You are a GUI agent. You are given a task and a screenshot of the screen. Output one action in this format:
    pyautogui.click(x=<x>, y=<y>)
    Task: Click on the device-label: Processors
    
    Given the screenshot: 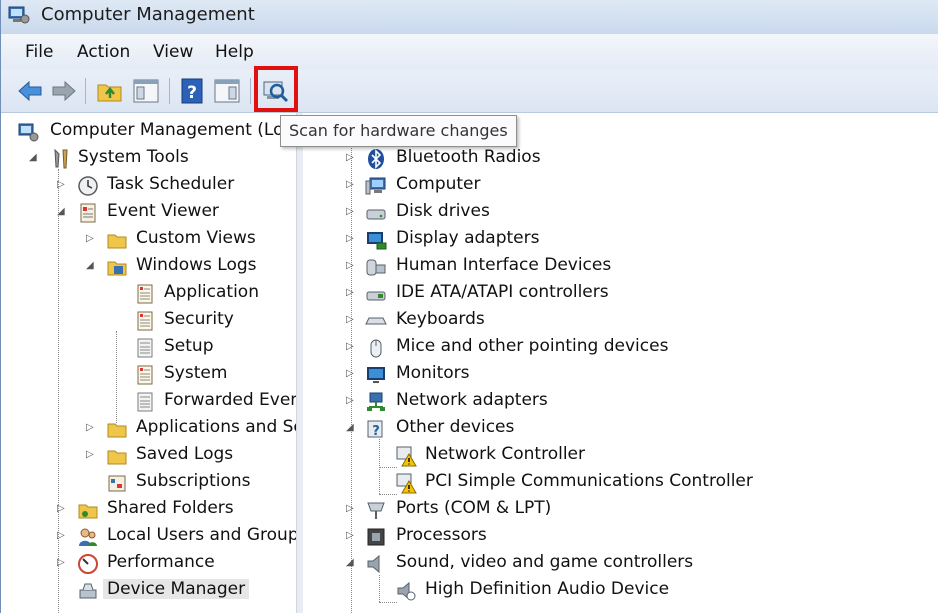 What is the action you would take?
    pyautogui.click(x=441, y=535)
    